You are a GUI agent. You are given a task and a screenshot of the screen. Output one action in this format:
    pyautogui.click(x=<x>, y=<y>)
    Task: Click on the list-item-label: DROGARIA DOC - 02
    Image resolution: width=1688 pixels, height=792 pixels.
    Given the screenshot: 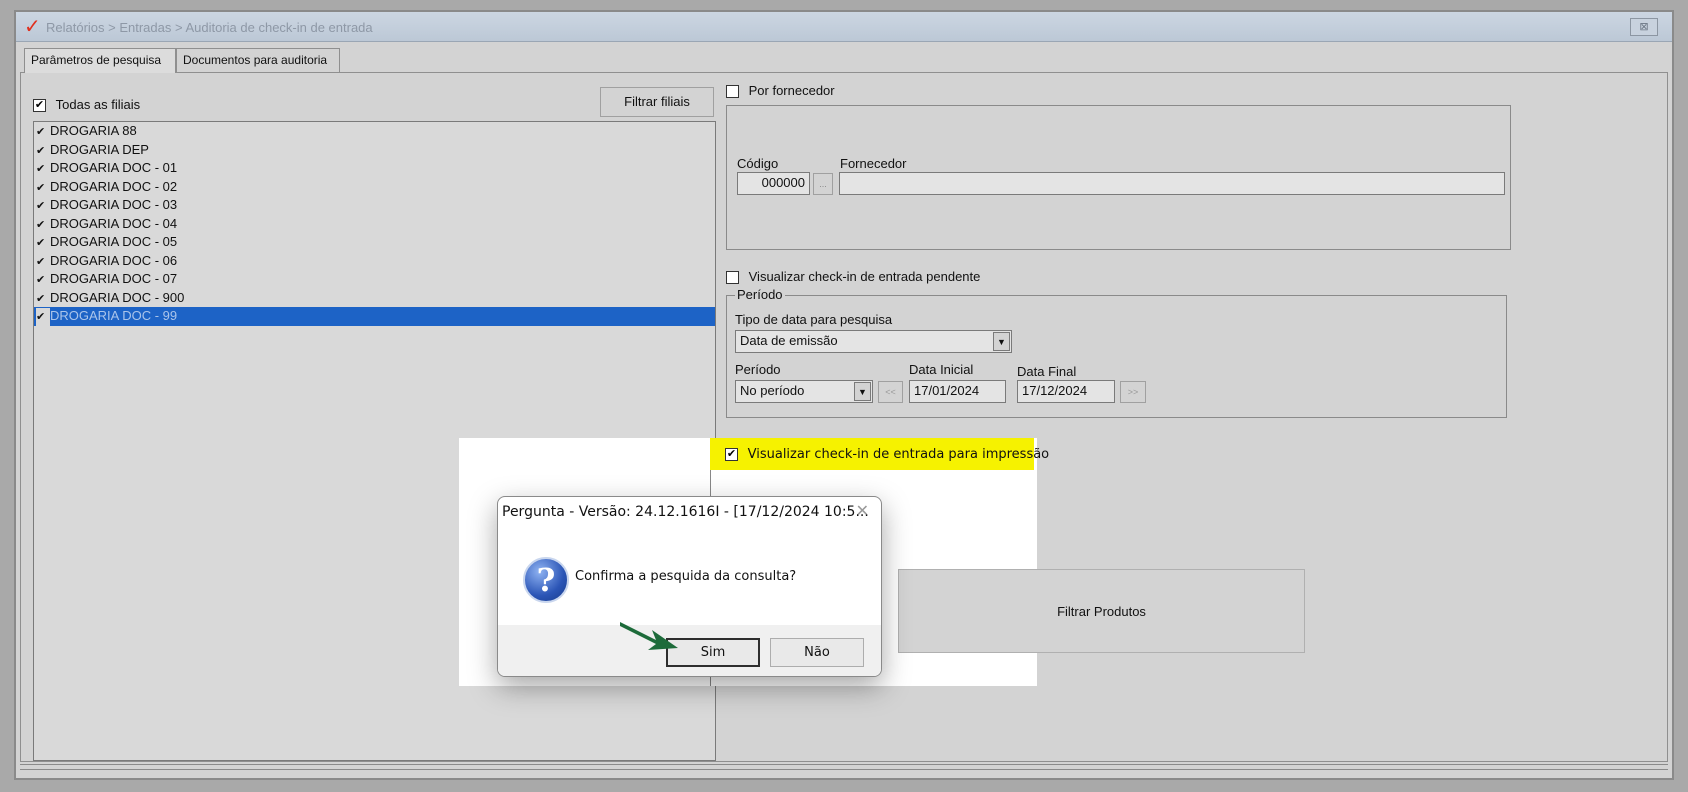 What is the action you would take?
    pyautogui.click(x=114, y=186)
    